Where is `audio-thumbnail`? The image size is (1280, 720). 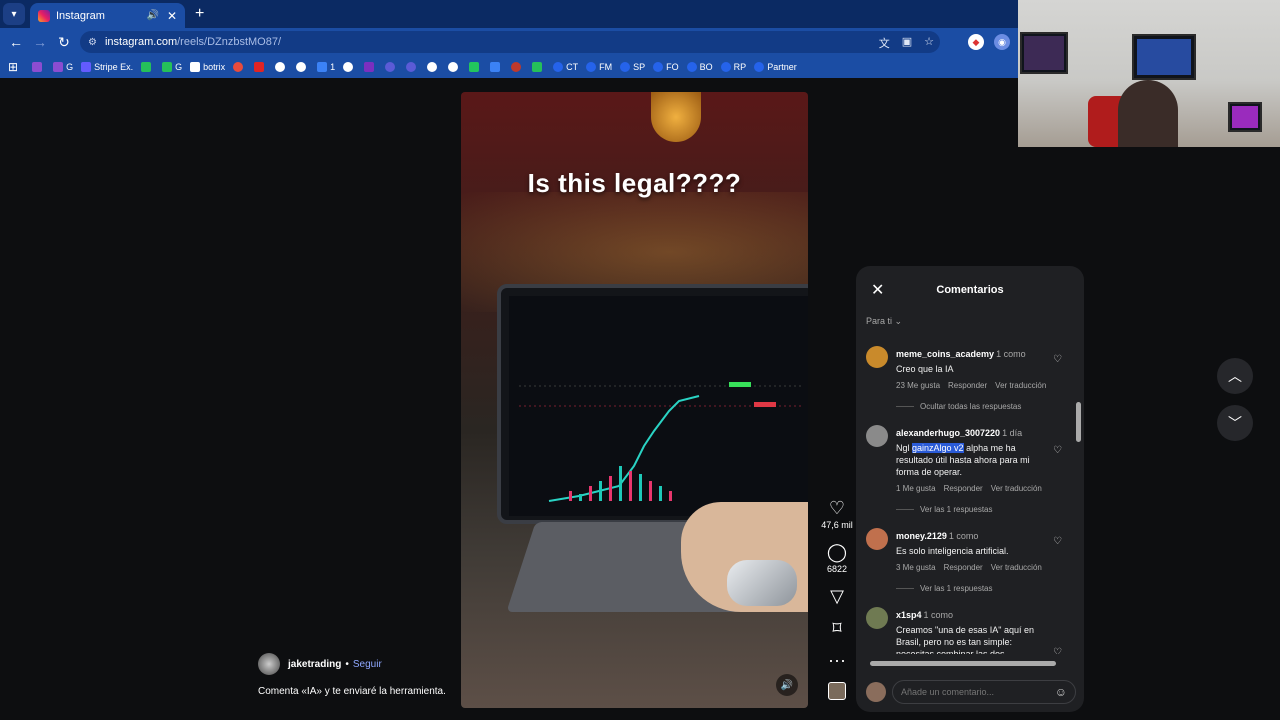
audio-thumbnail is located at coordinates (837, 691).